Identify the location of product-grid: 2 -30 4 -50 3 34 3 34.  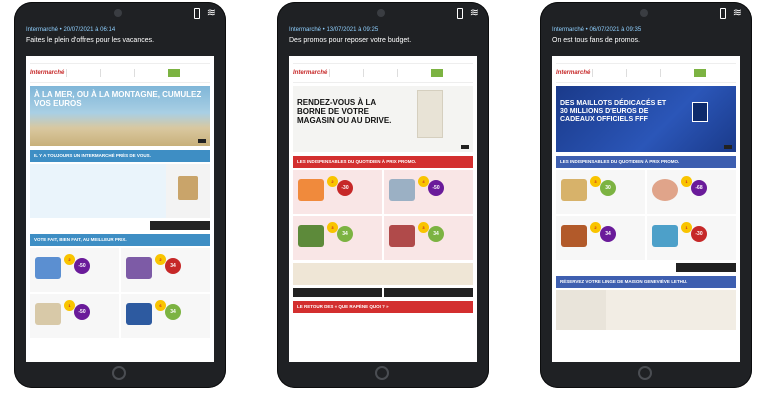
(383, 215).